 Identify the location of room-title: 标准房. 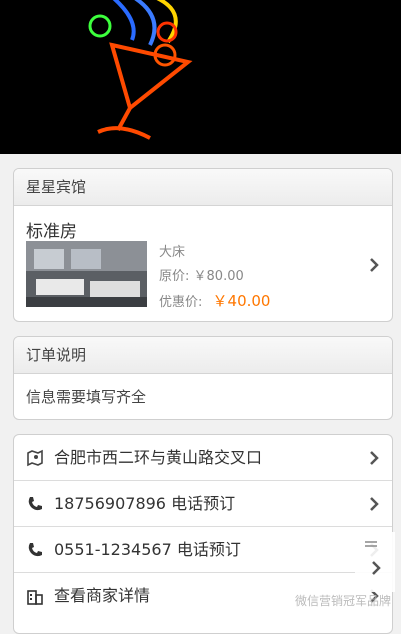
(51, 232).